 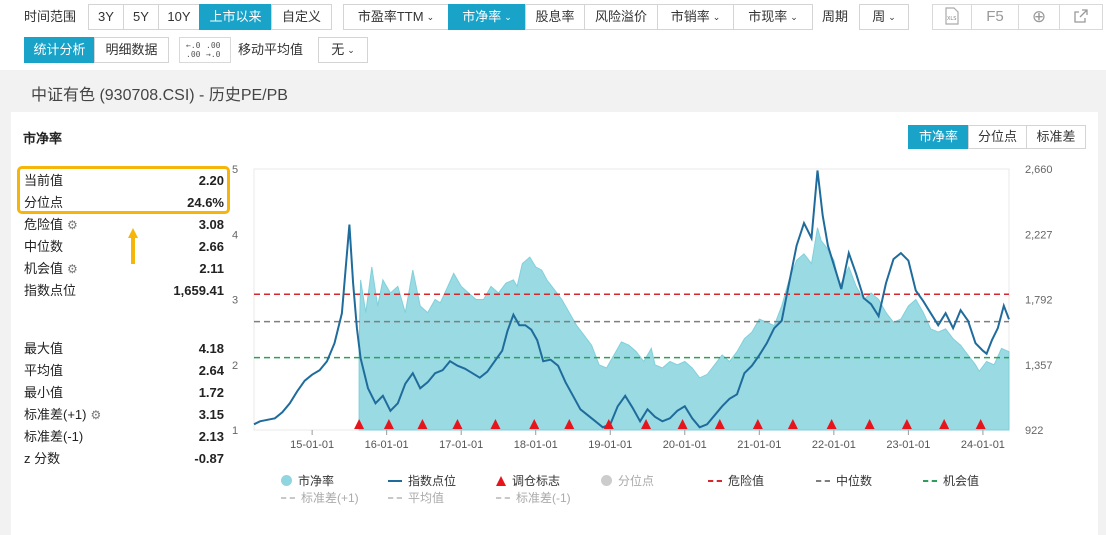 What do you see at coordinates (1039, 235) in the screenshot?
I see `y-right-tick-label: 2,227` at bounding box center [1039, 235].